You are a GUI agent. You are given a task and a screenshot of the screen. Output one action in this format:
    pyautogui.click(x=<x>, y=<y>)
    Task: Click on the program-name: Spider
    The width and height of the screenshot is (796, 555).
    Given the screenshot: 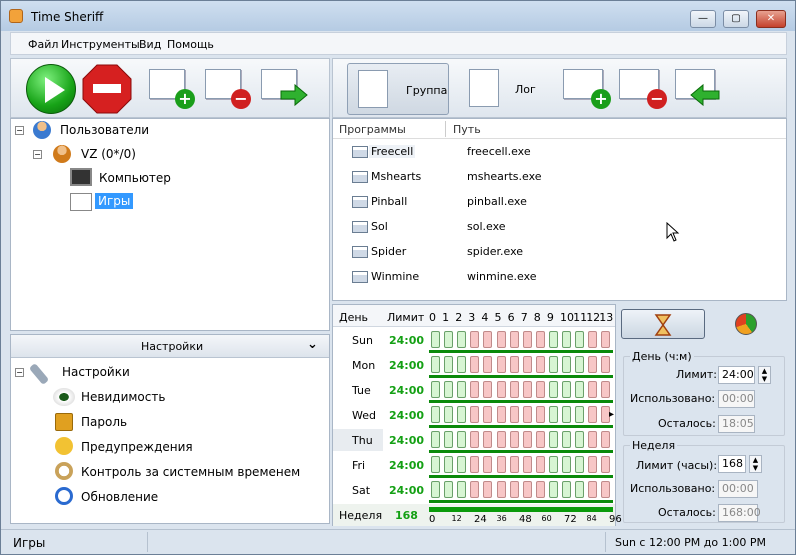 What is the action you would take?
    pyautogui.click(x=388, y=251)
    